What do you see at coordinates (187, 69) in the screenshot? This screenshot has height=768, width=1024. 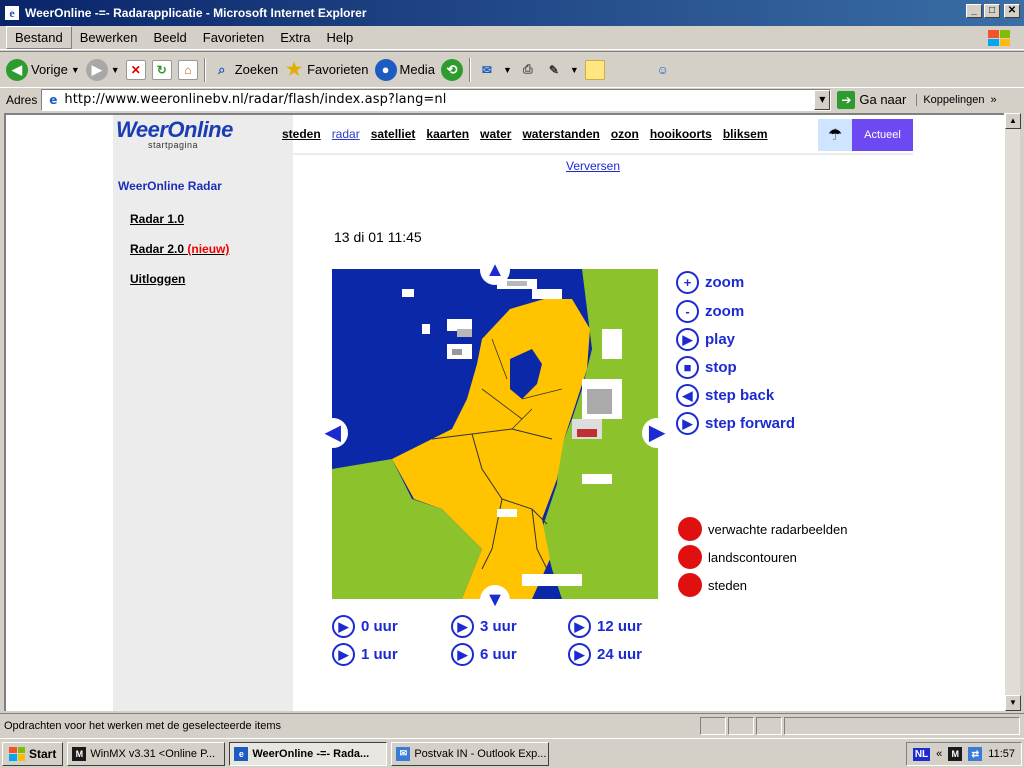 I see `home-icon: ⌂` at bounding box center [187, 69].